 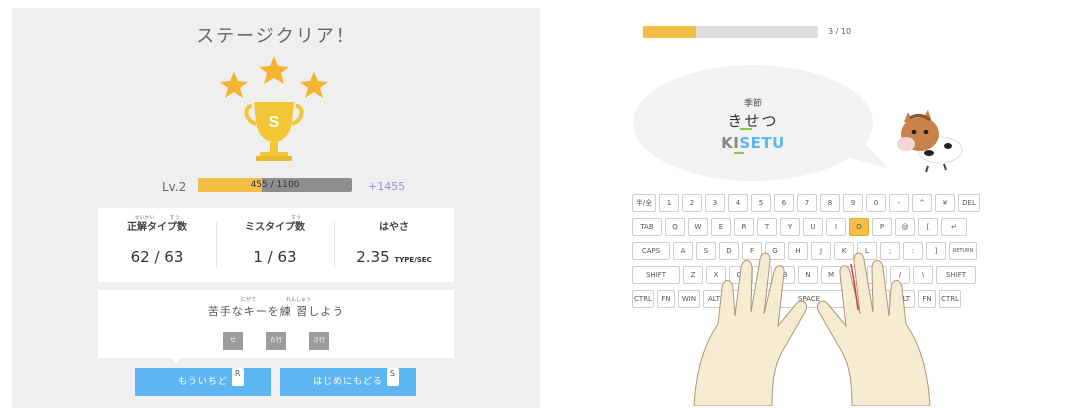 I want to click on word-romaji: KISETU, so click(x=753, y=143).